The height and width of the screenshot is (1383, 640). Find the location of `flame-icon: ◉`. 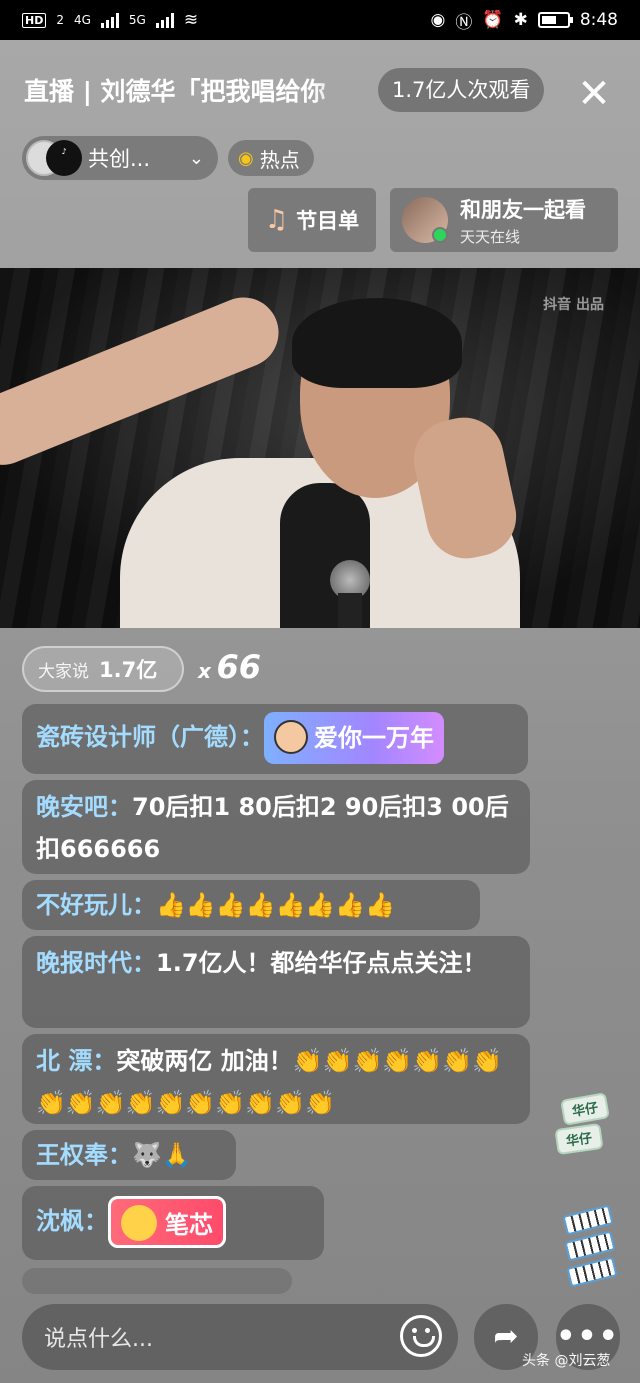

flame-icon: ◉ is located at coordinates (246, 158).